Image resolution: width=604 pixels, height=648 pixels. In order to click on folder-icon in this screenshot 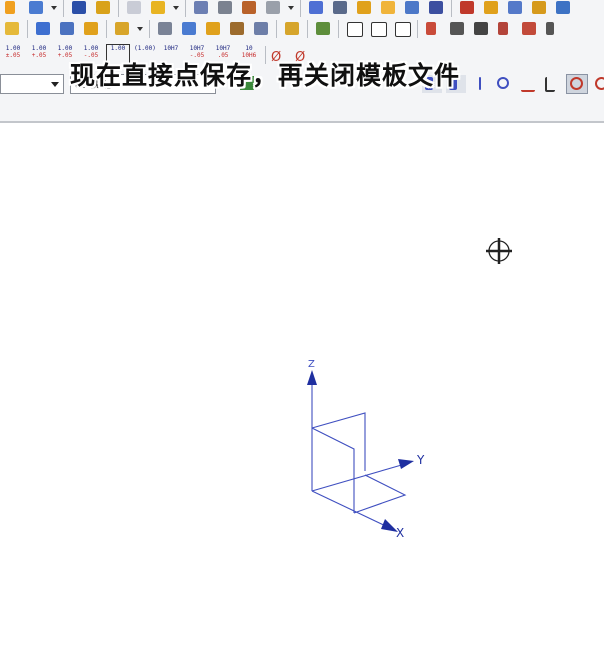, I will do `click(388, 8)`.